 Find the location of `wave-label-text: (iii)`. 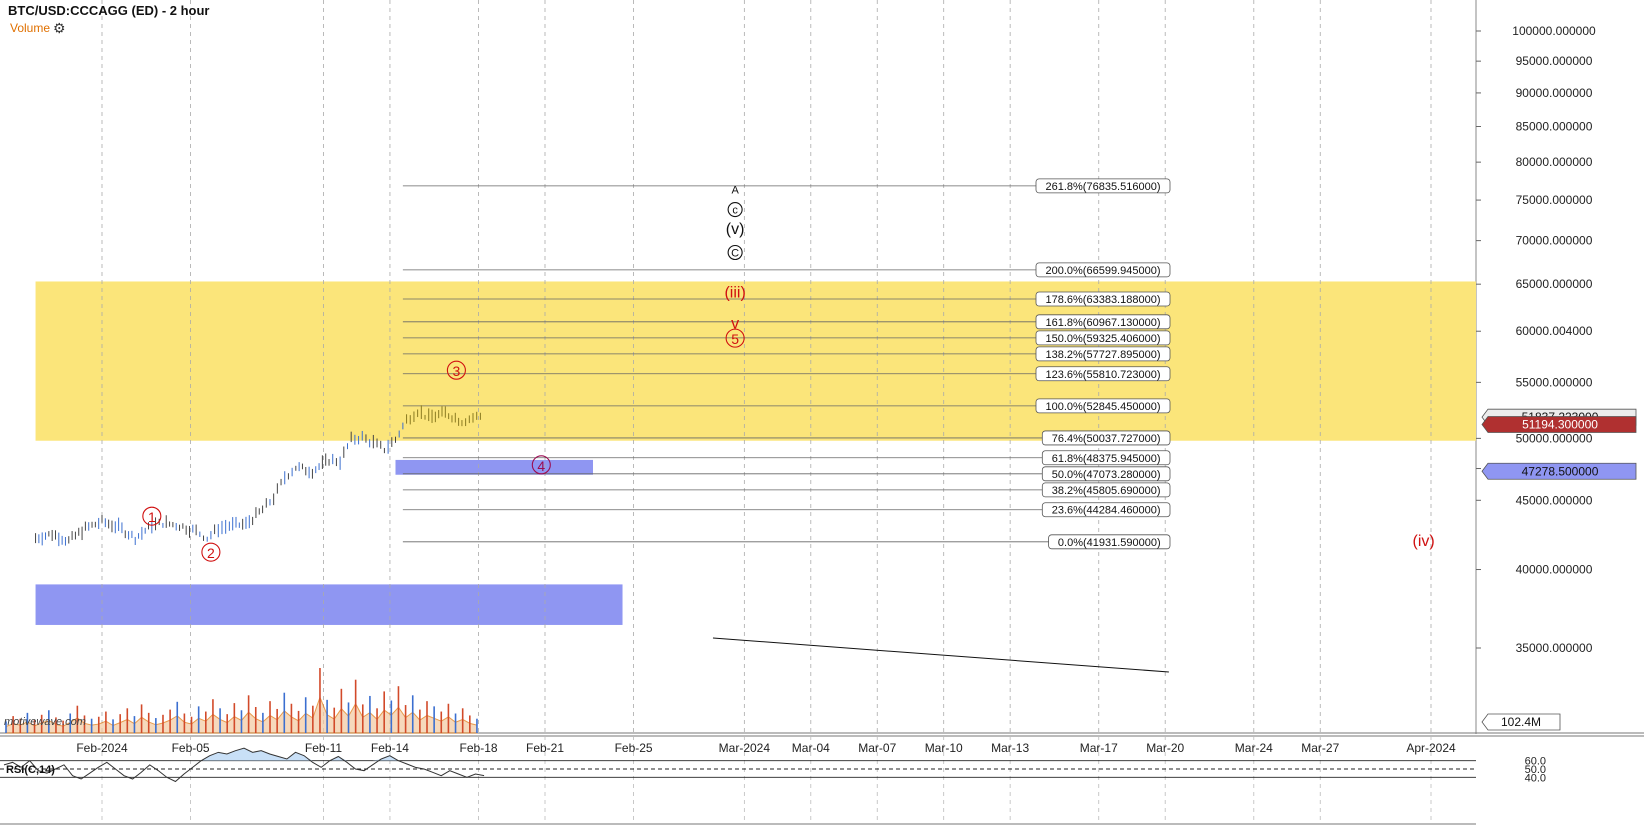

wave-label-text: (iii) is located at coordinates (734, 292).